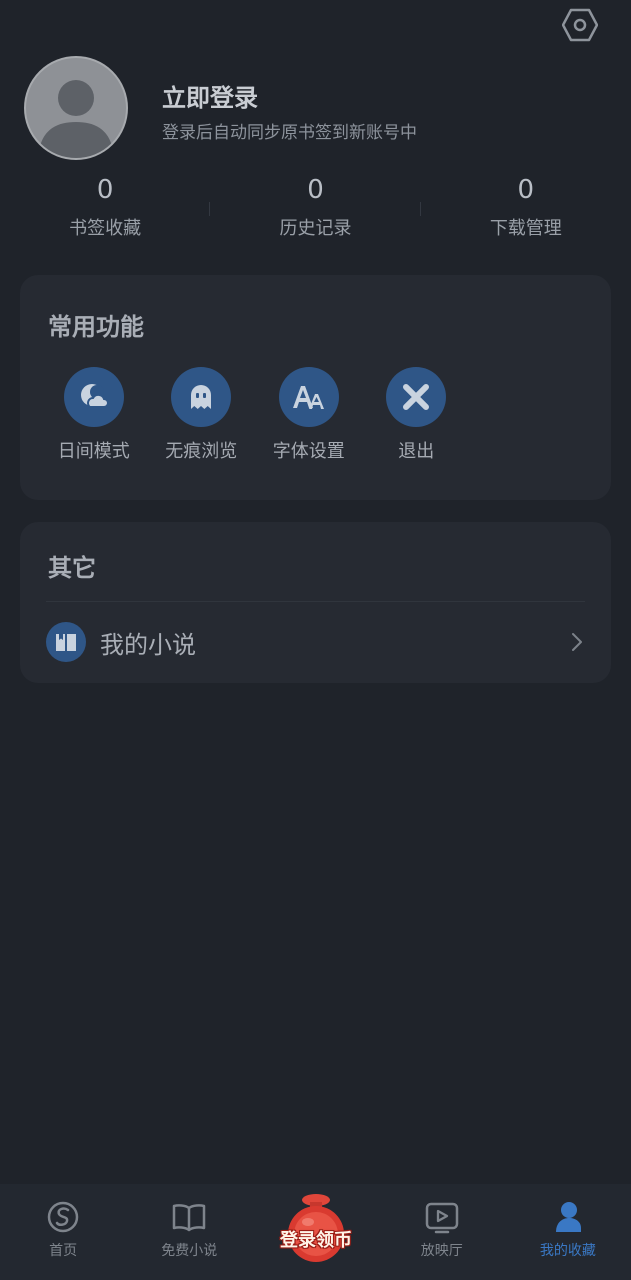 This screenshot has height=1280, width=631. I want to click on play-icon, so click(441, 1218).